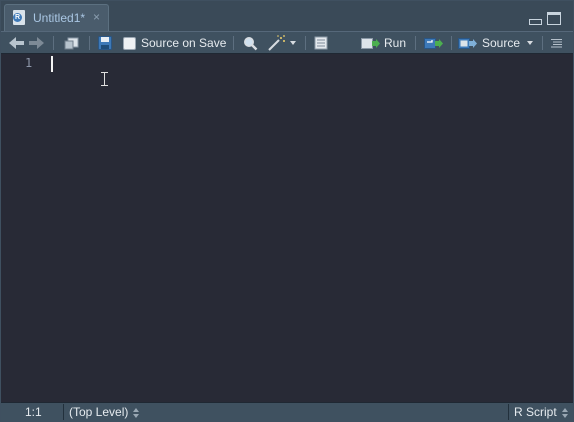 The image size is (574, 422). What do you see at coordinates (287, 411) in the screenshot?
I see `editor-status-bar: 1:1 (Top Level) R Script` at bounding box center [287, 411].